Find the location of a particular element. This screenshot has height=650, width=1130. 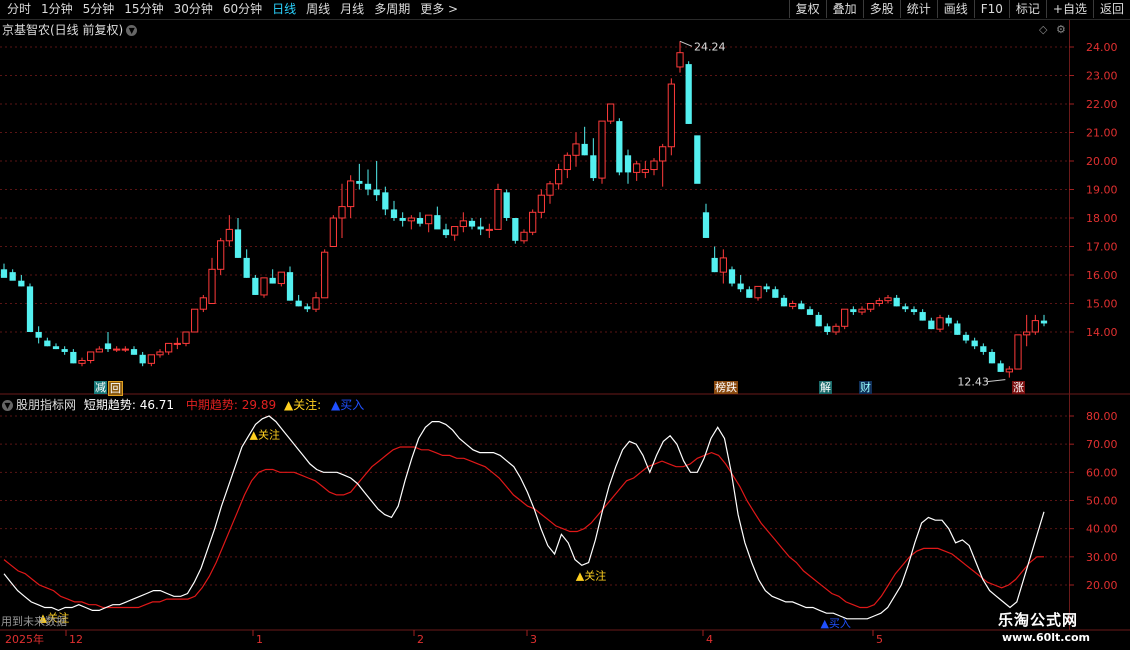

event-tag-rise: 涨 is located at coordinates (1018, 387).